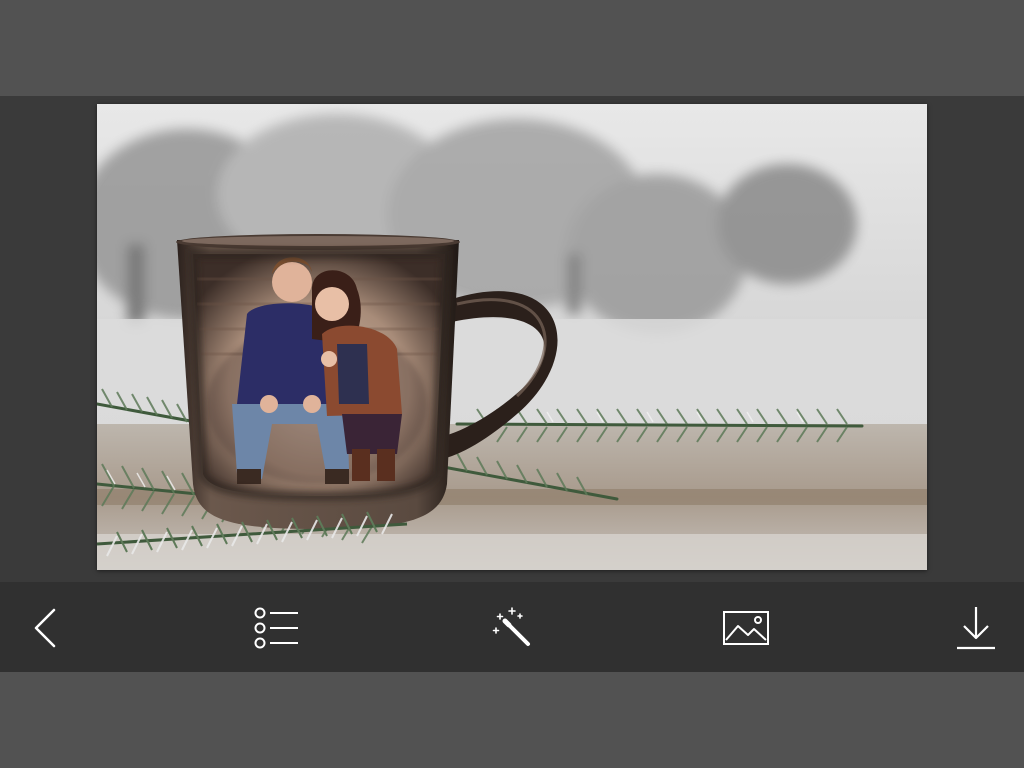 The image size is (1024, 768). I want to click on bottom-bar, so click(512, 720).